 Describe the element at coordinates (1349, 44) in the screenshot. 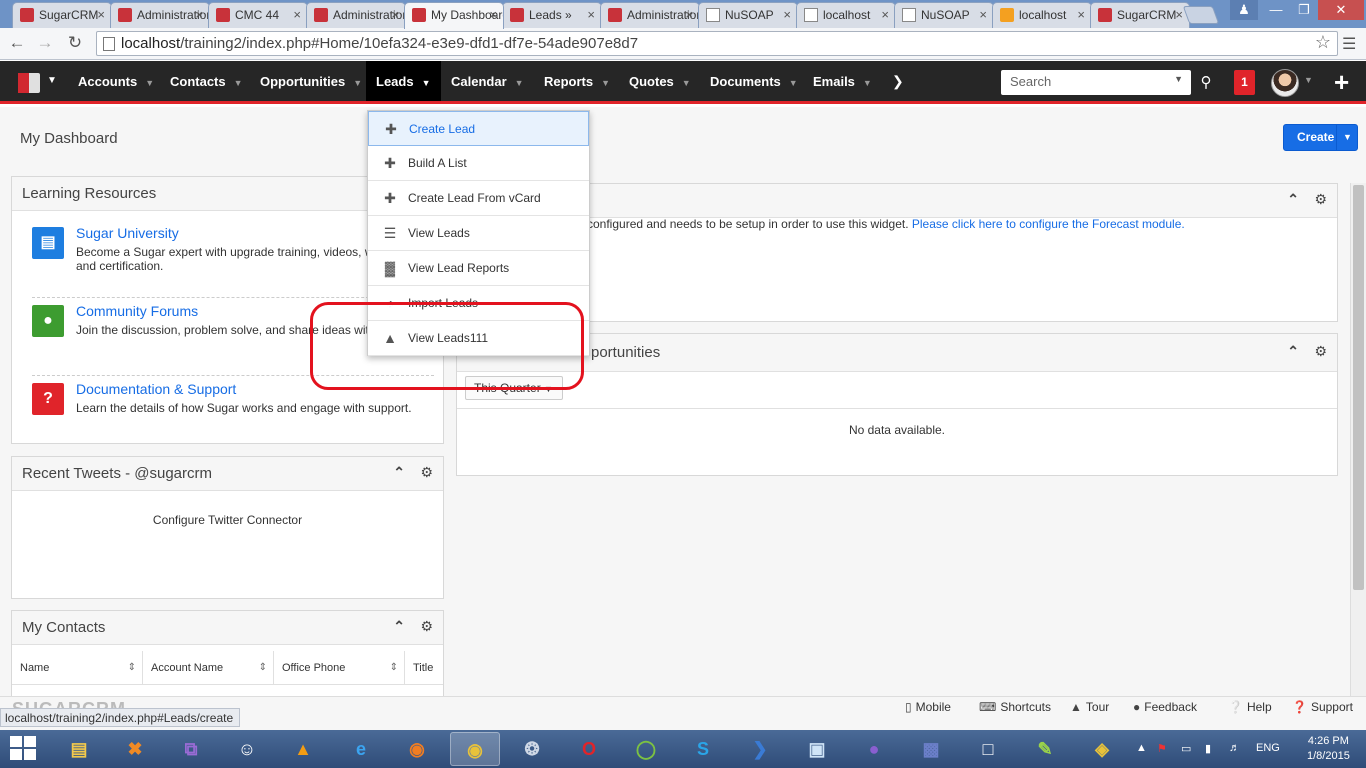

I see `chrome-menu-icon: ☰` at that location.